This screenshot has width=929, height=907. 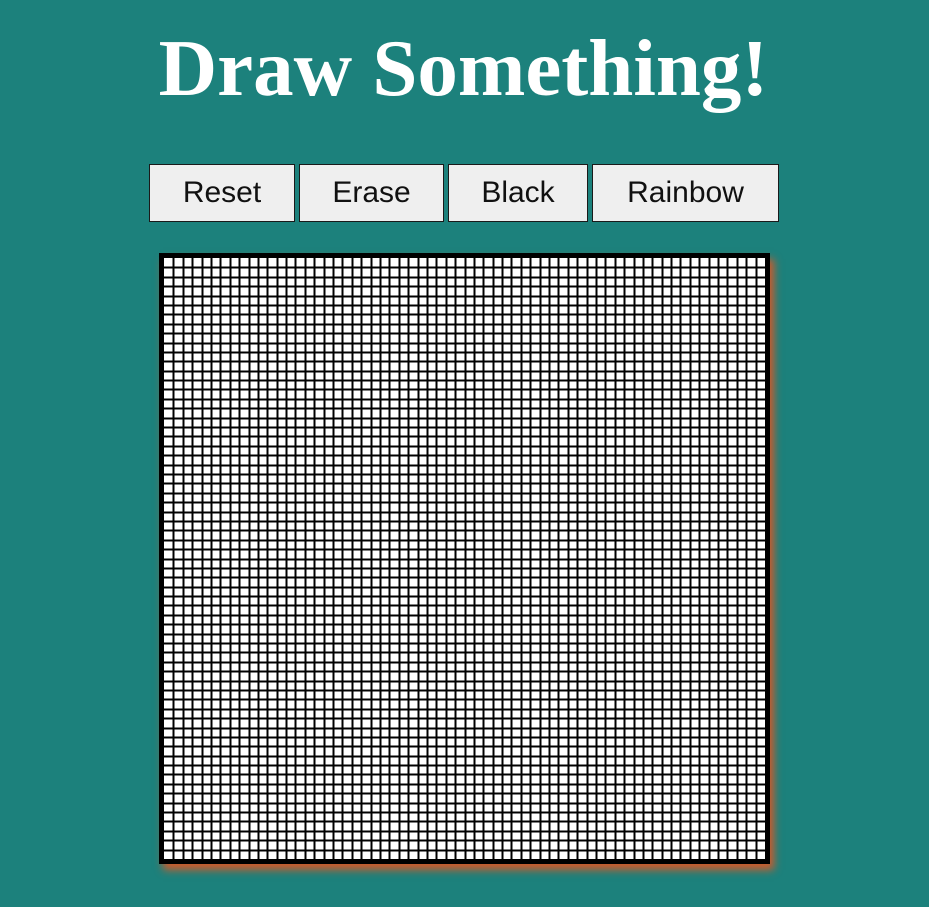 What do you see at coordinates (371, 193) in the screenshot?
I see `erase-button: Erase` at bounding box center [371, 193].